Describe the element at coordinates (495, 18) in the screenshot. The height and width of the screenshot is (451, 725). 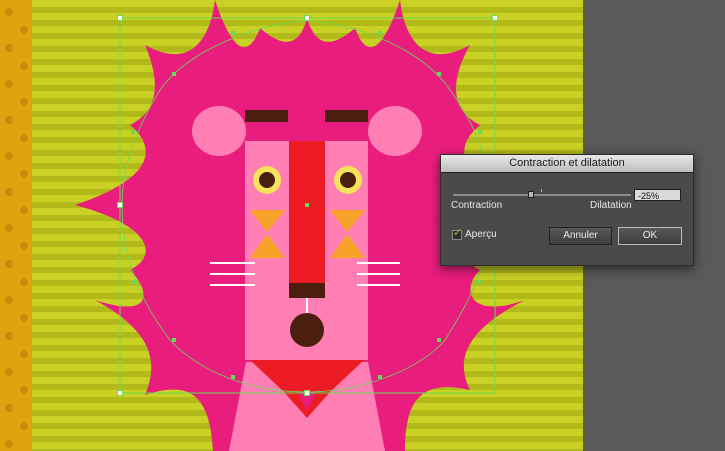
I see `handle-top-right` at that location.